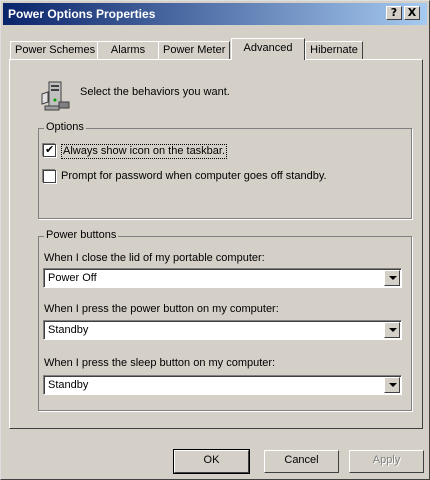  What do you see at coordinates (128, 50) in the screenshot?
I see `tab-alarms: Alarms` at bounding box center [128, 50].